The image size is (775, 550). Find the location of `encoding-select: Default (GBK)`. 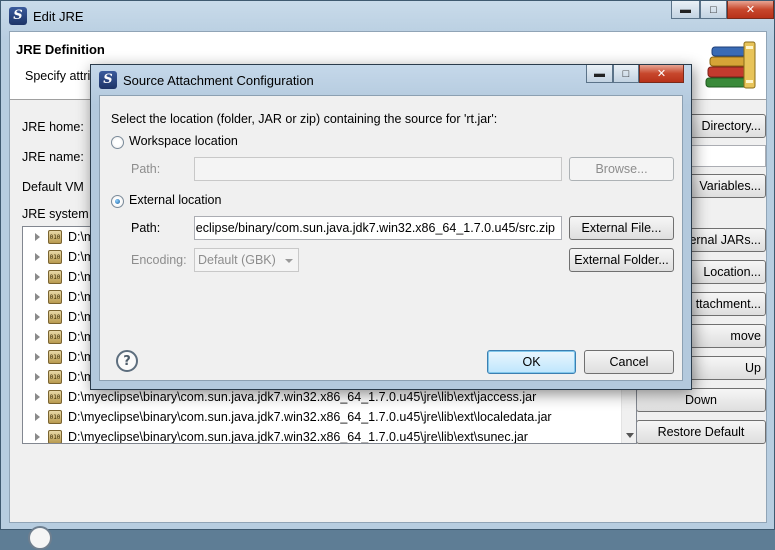

encoding-select: Default (GBK) is located at coordinates (246, 260).